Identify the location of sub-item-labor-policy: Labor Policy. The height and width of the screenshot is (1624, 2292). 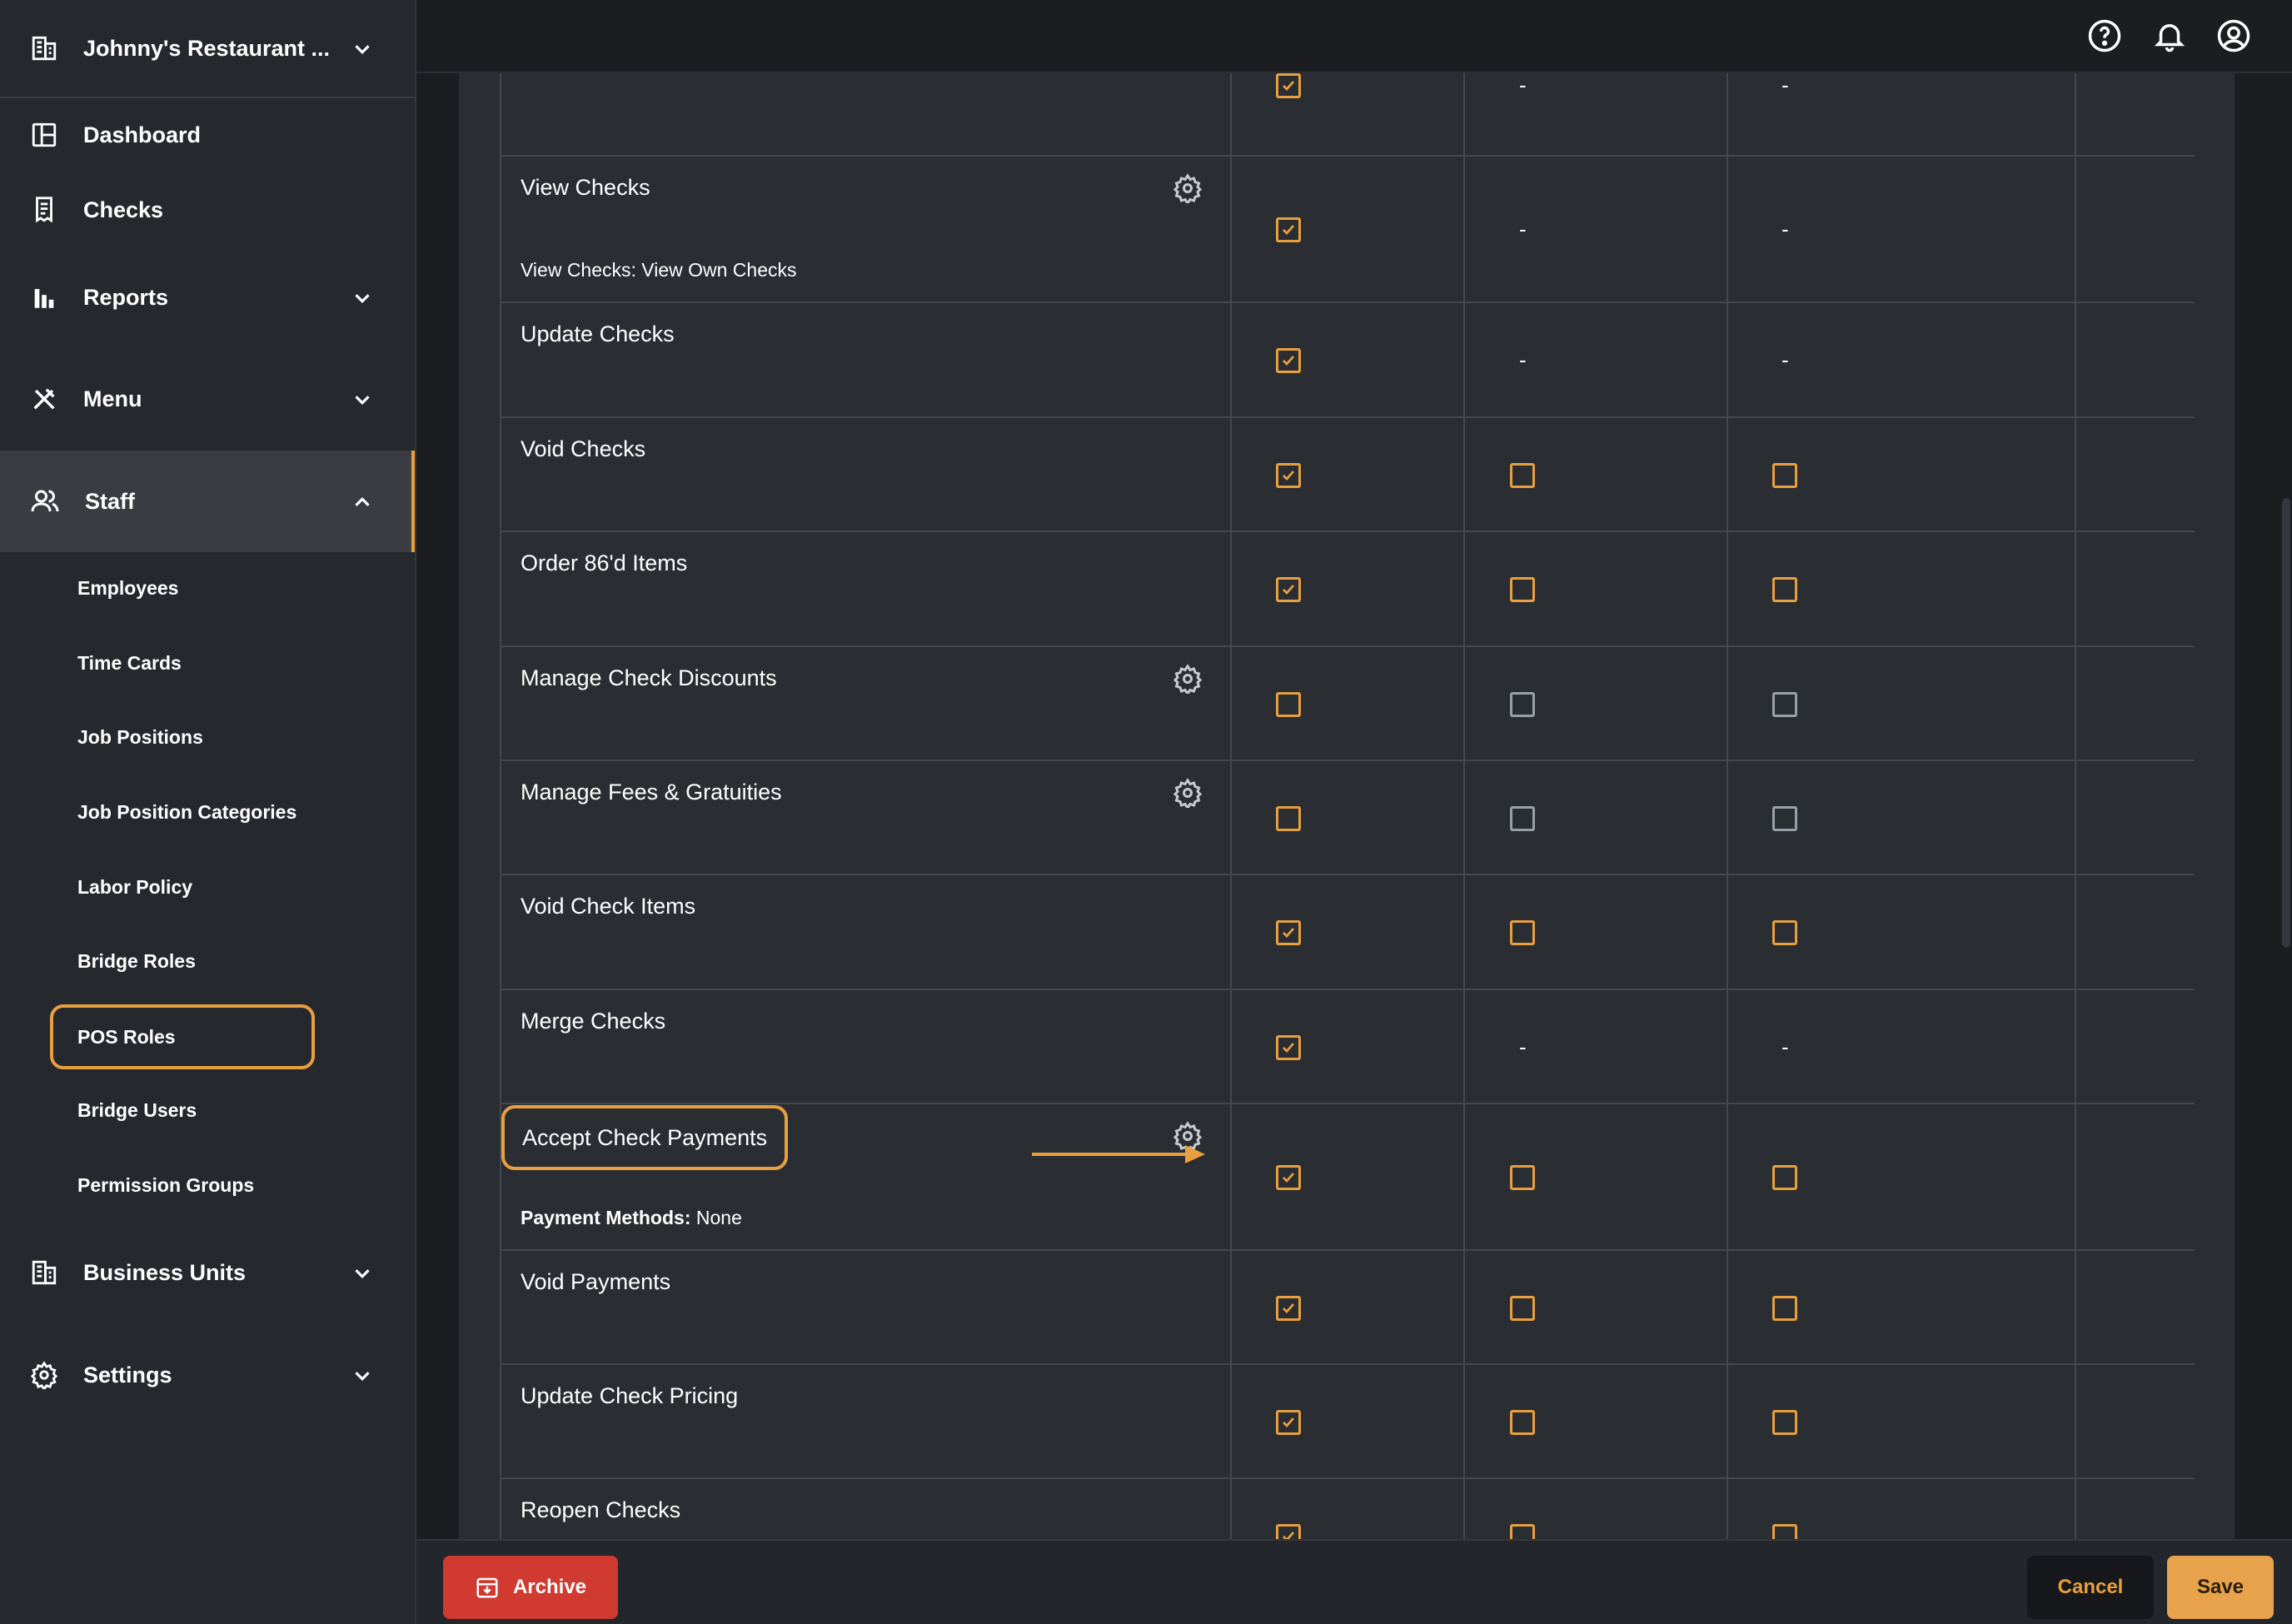
(134, 887).